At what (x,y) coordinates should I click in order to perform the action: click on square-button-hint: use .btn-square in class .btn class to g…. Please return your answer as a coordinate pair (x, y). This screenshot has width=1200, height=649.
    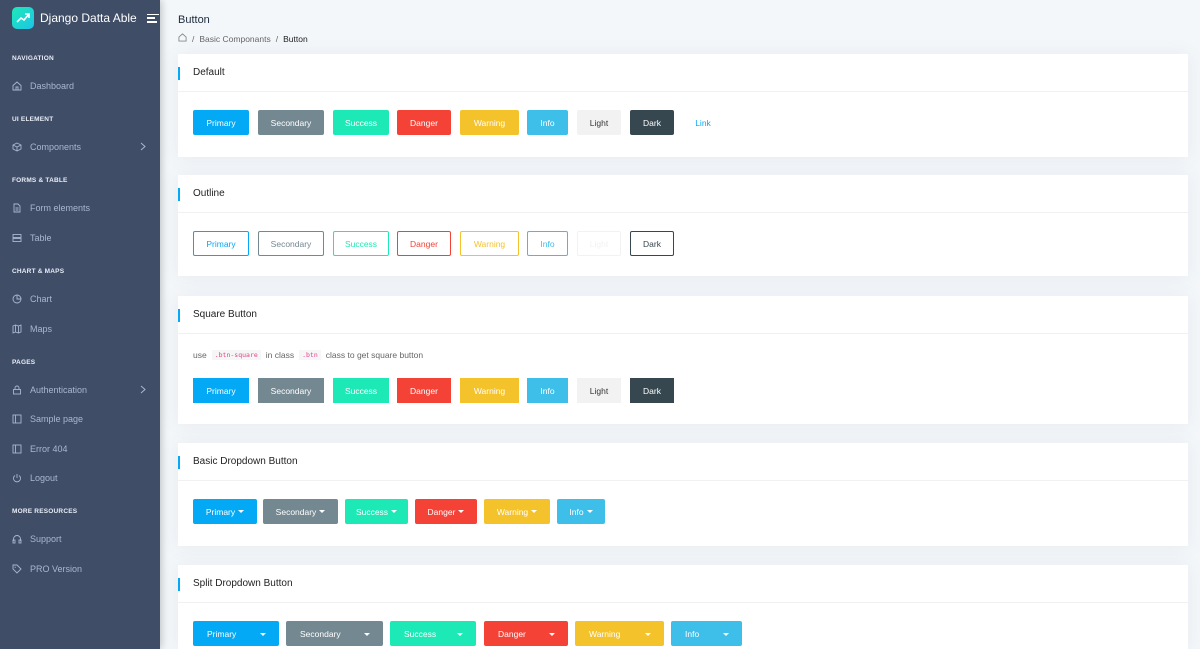
    Looking at the image, I should click on (308, 355).